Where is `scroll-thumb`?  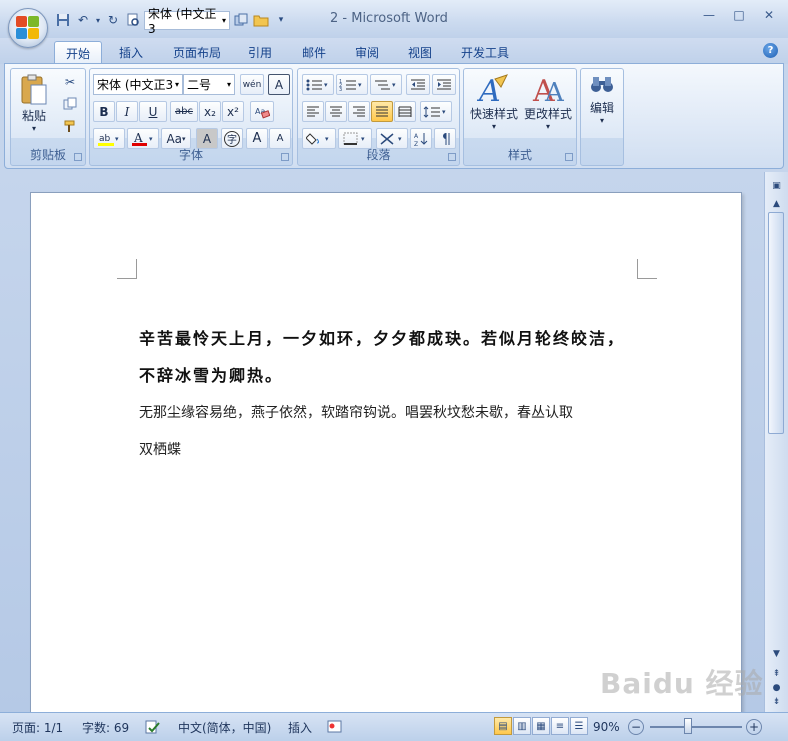
scroll-thumb is located at coordinates (776, 323).